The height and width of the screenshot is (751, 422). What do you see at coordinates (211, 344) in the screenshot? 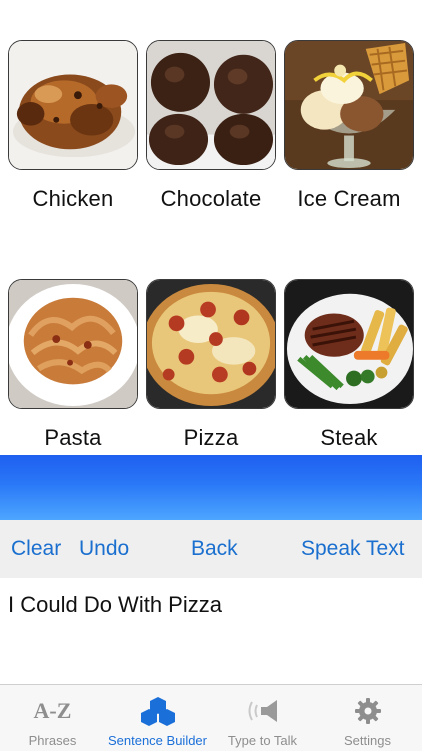
I see `pizza-image` at bounding box center [211, 344].